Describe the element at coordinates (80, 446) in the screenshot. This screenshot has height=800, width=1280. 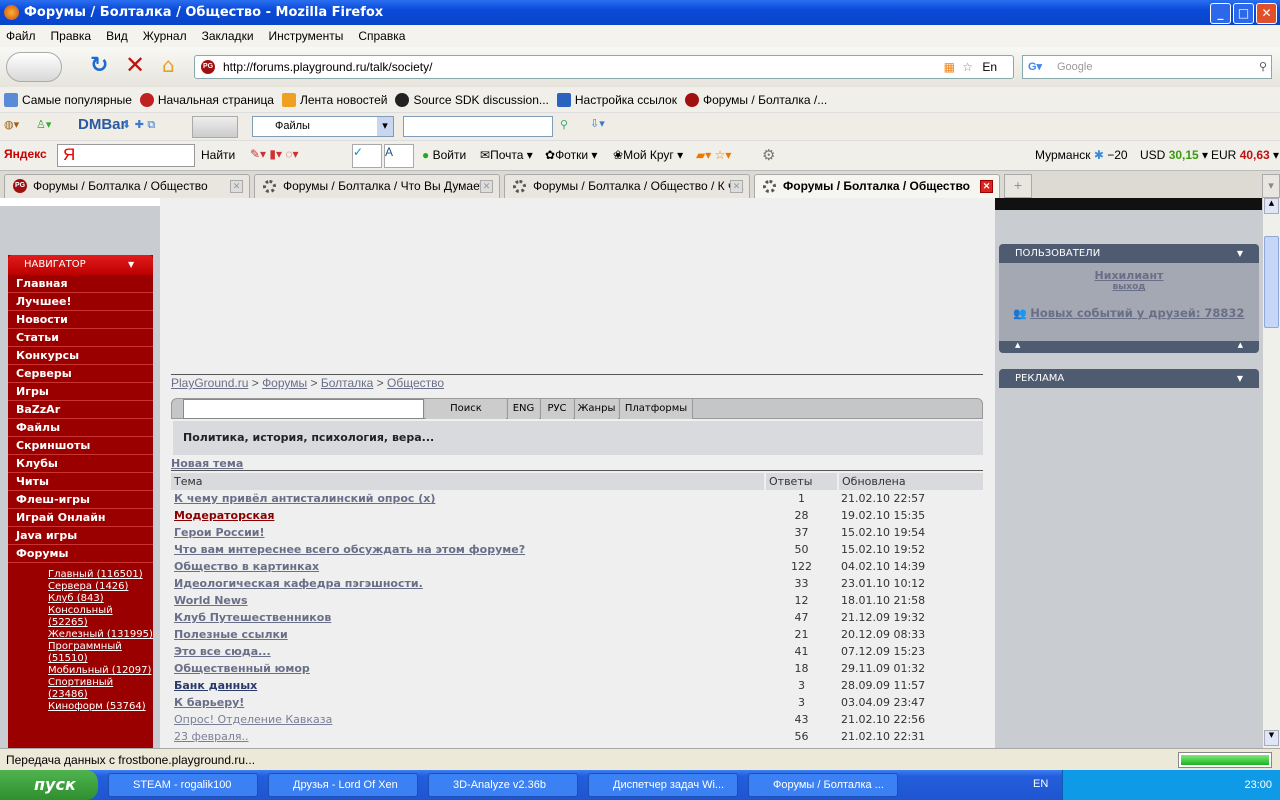
I see `sidebar-item: Скриншоты` at that location.